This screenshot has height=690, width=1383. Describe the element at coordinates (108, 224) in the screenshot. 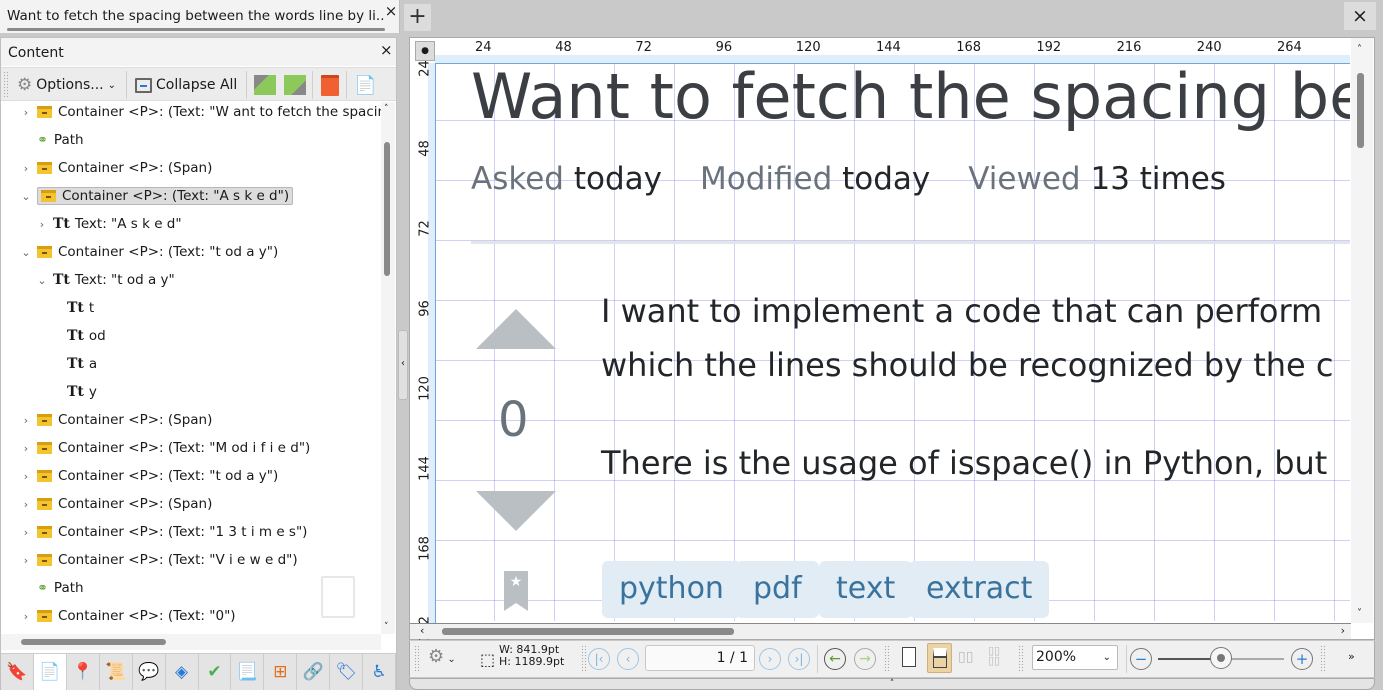

I see `tree-item: › Tt Text: "A s k e d"` at that location.